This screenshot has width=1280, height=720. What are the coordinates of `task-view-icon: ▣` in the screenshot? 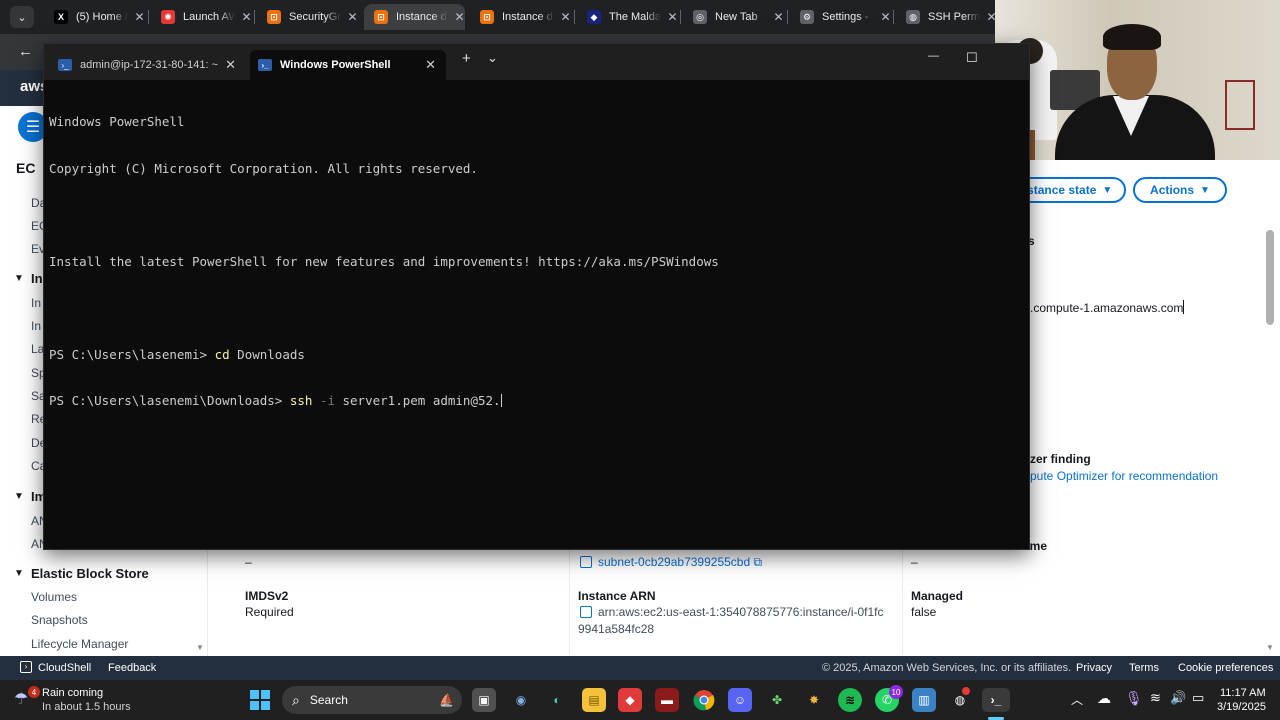 It's located at (484, 700).